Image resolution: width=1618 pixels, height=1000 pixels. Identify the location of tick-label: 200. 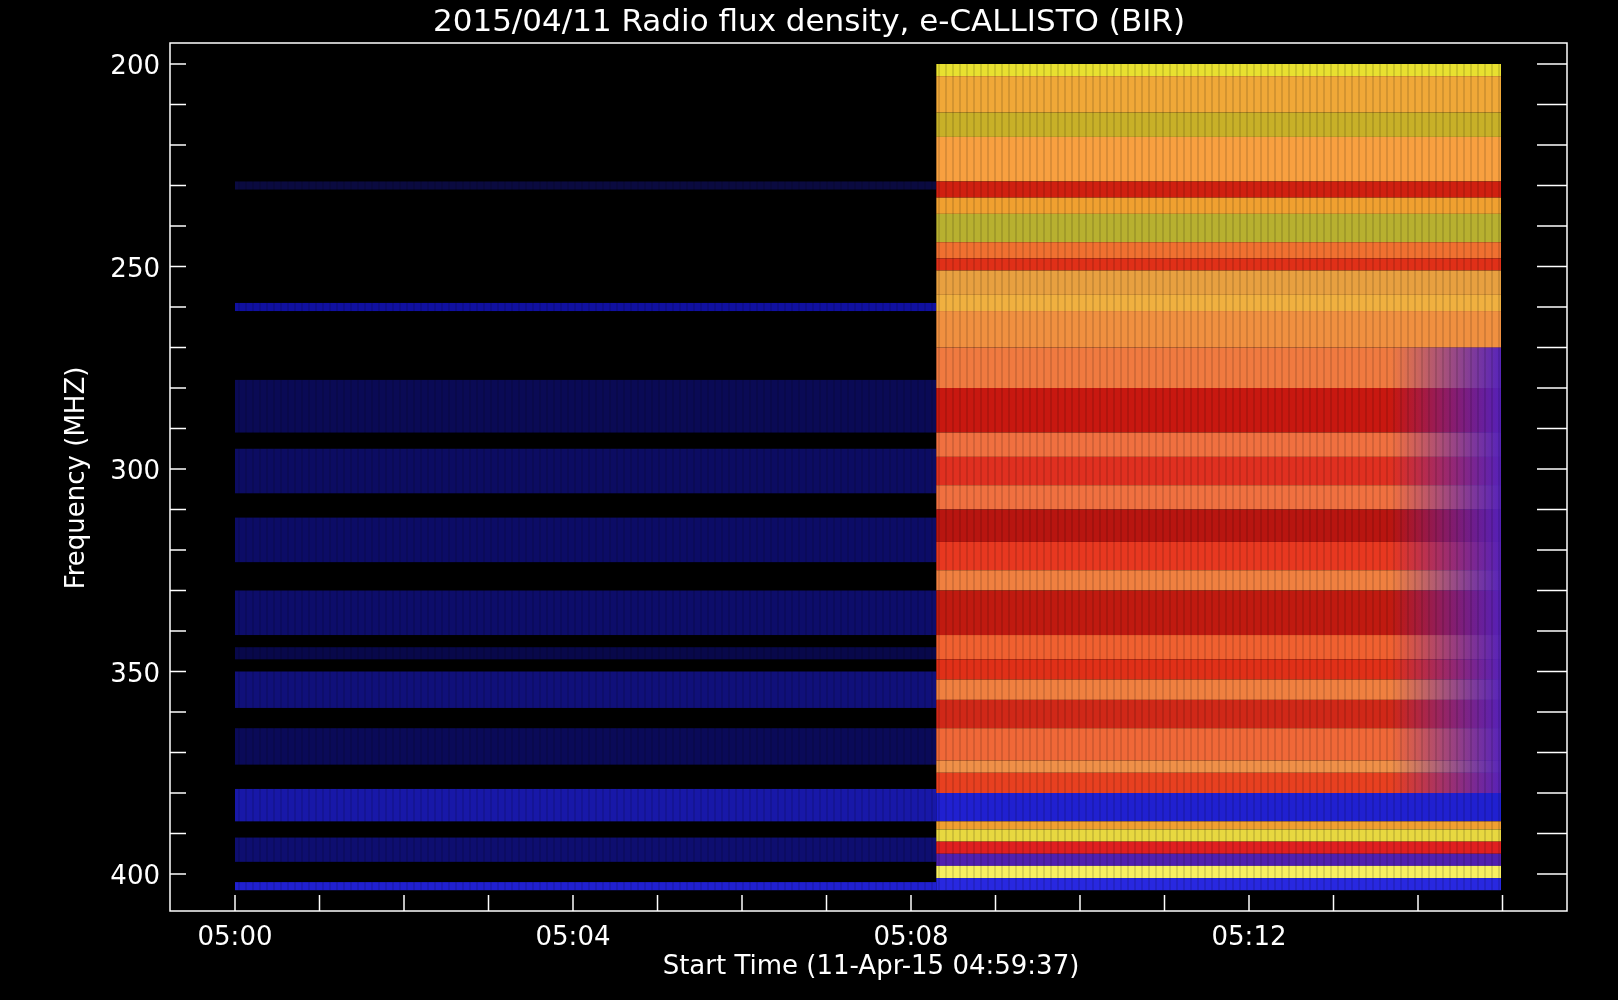
(135, 65).